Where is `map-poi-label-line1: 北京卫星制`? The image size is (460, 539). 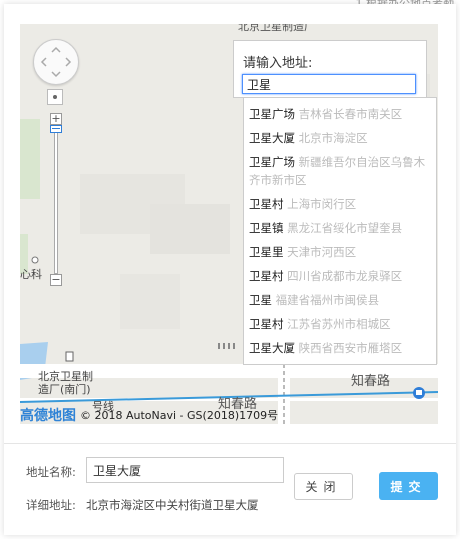 map-poi-label-line1: 北京卫星制 is located at coordinates (65, 376).